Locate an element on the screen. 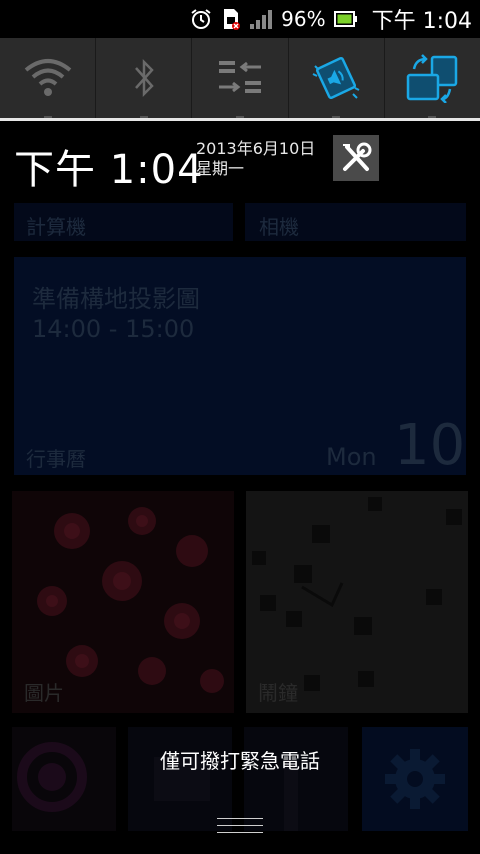  signal-icon is located at coordinates (261, 19).